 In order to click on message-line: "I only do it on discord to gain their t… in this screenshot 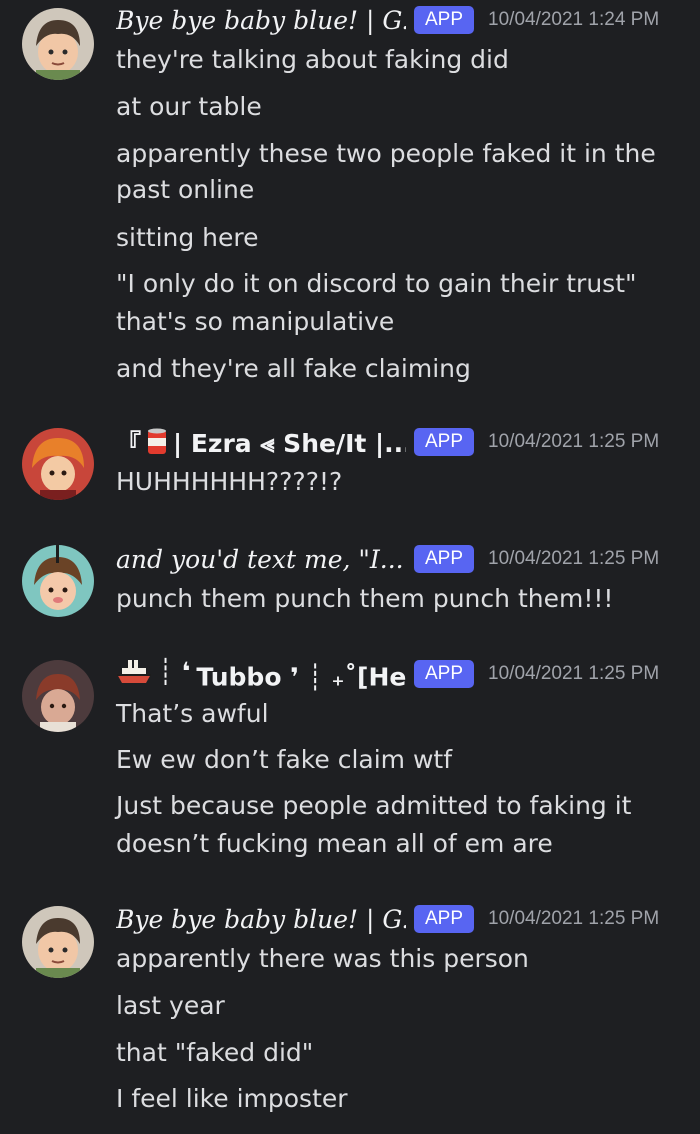, I will do `click(376, 283)`.